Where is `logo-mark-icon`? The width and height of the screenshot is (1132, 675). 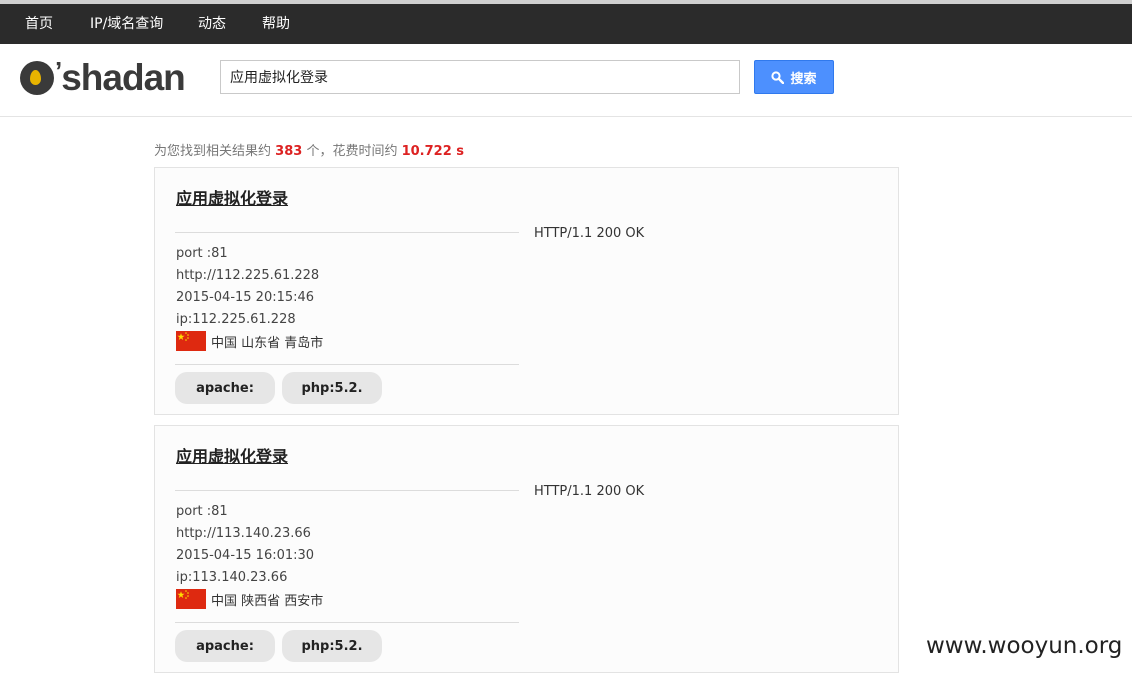 logo-mark-icon is located at coordinates (37, 78).